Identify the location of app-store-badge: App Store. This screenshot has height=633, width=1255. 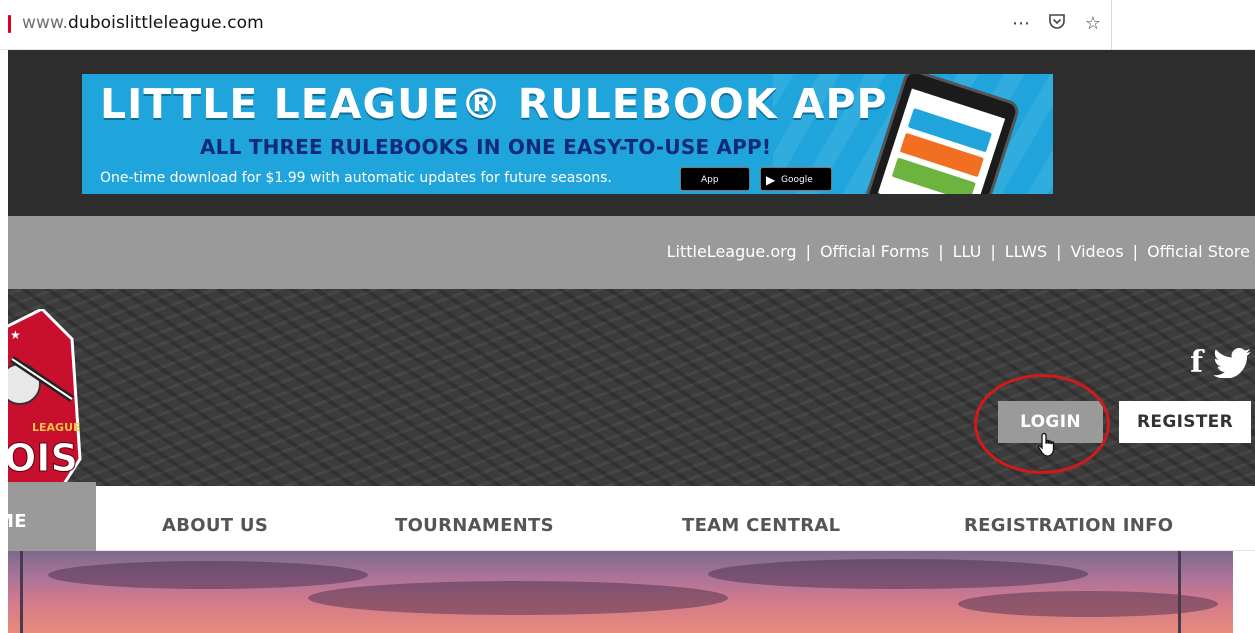
(715, 179).